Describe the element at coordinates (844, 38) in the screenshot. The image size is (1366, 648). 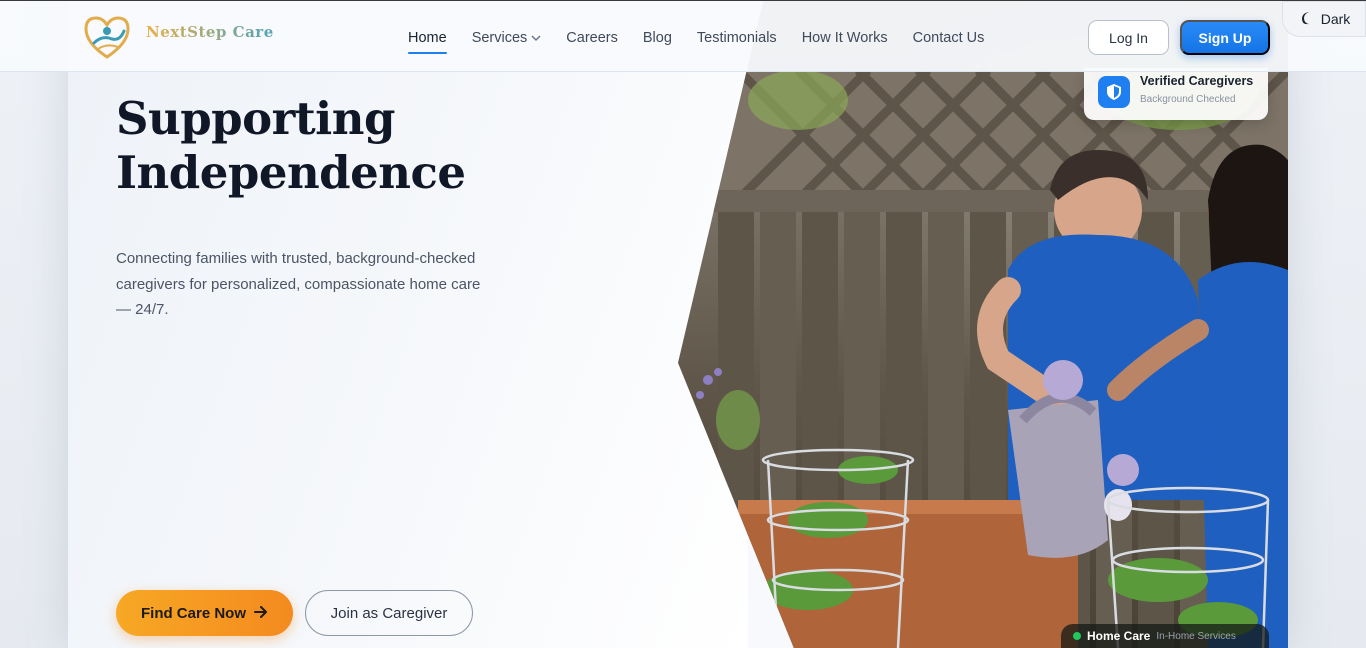
I see `nav-item-label: How It Works` at that location.